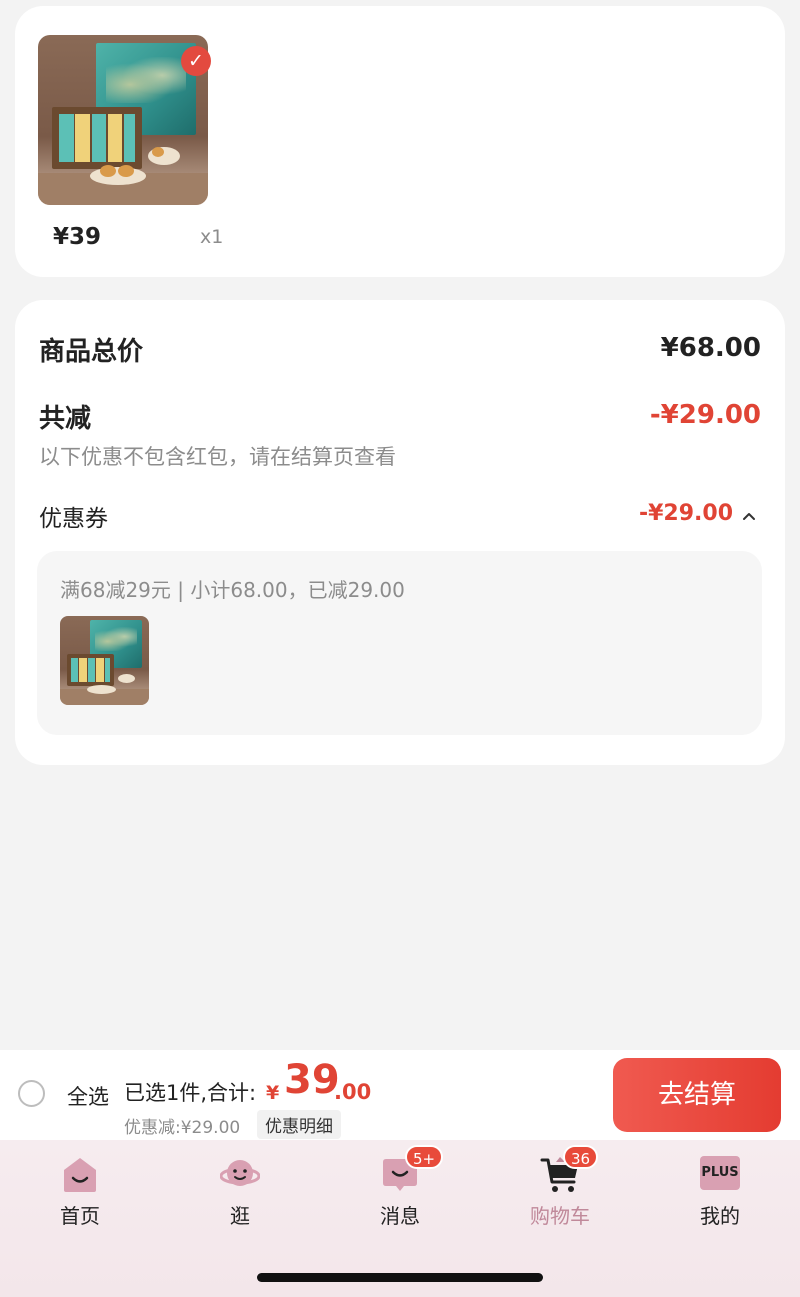 The image size is (800, 1297). What do you see at coordinates (240, 1173) in the screenshot?
I see `planet-icon` at bounding box center [240, 1173].